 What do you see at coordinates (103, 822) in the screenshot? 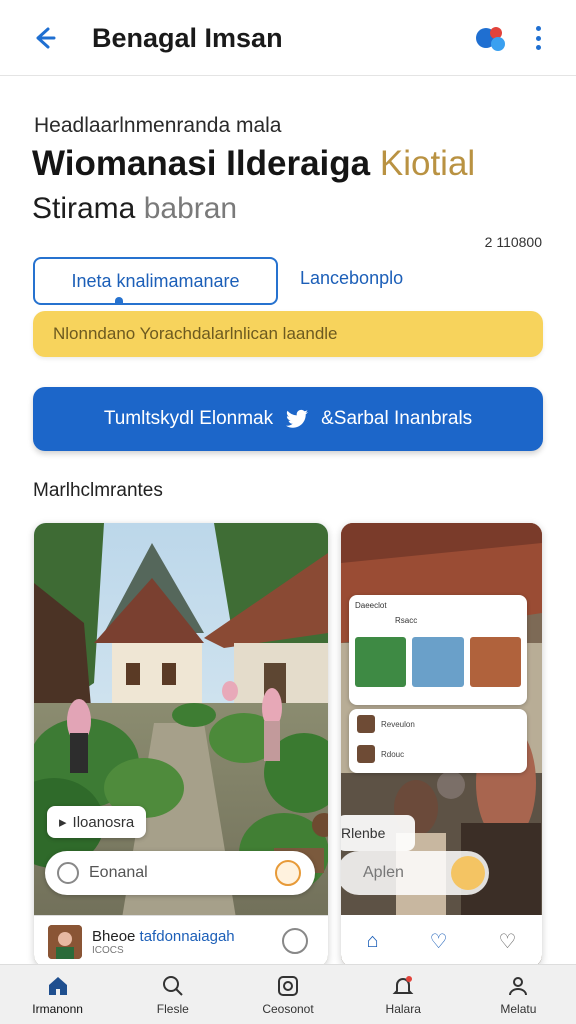
I see `location-tag-label: Iloanosra` at bounding box center [103, 822].